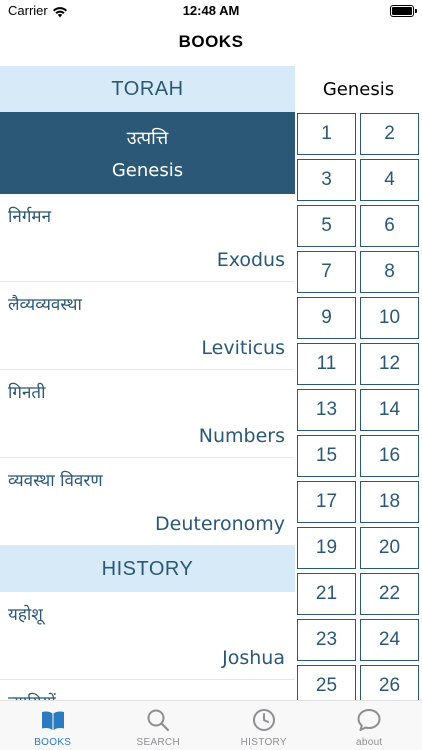 The width and height of the screenshot is (422, 750). What do you see at coordinates (53, 742) in the screenshot?
I see `tab-label: BOOKS` at bounding box center [53, 742].